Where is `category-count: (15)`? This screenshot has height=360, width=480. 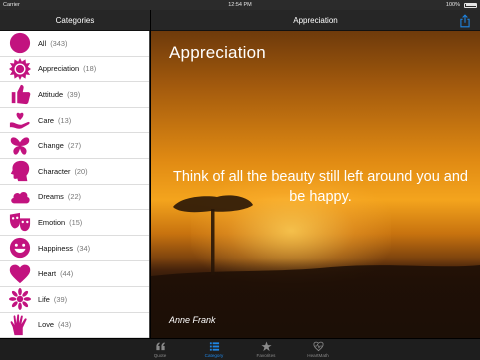 category-count: (15) is located at coordinates (76, 222).